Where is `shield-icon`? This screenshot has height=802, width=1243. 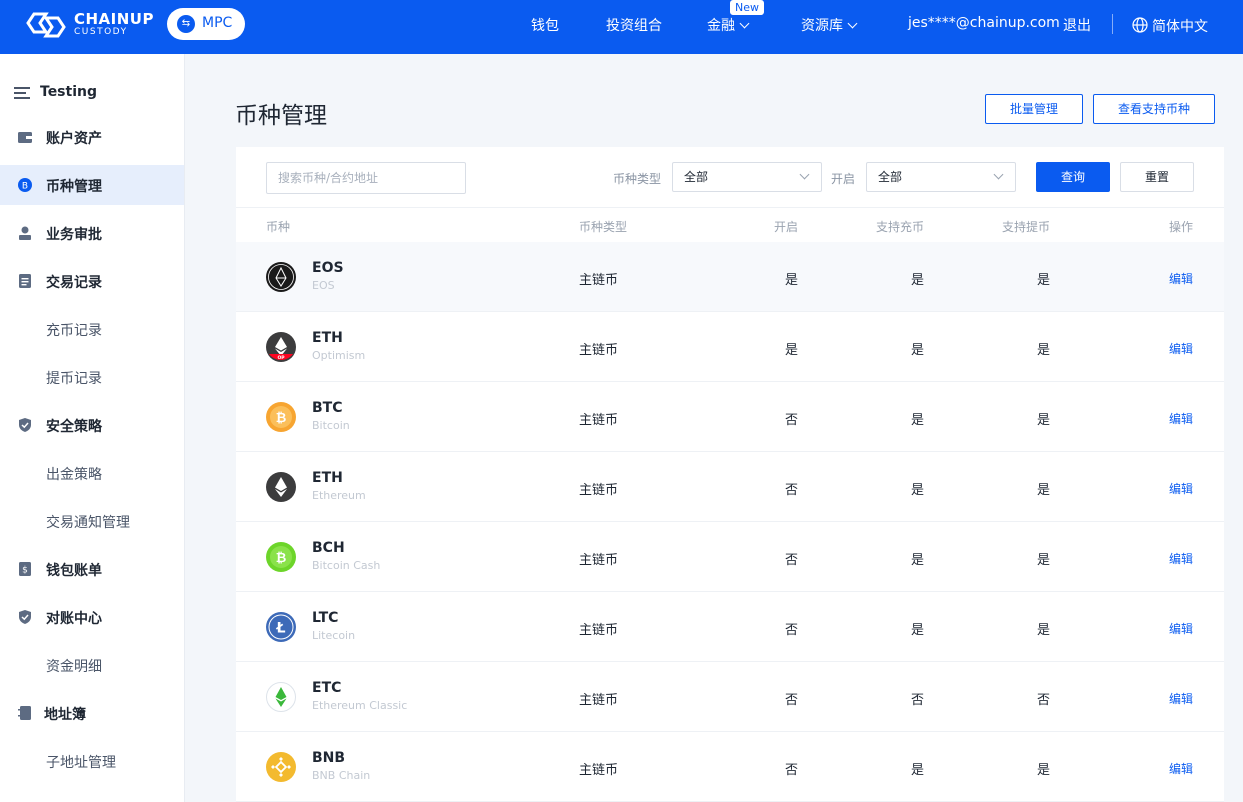
shield-icon is located at coordinates (25, 425).